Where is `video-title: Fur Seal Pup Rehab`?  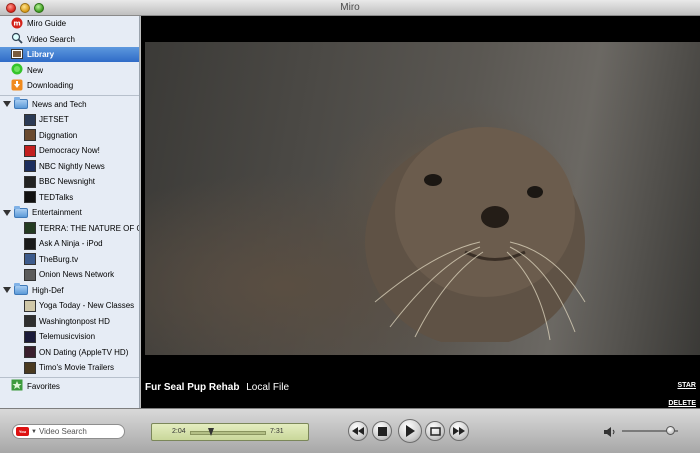
video-title: Fur Seal Pup Rehab is located at coordinates (192, 387).